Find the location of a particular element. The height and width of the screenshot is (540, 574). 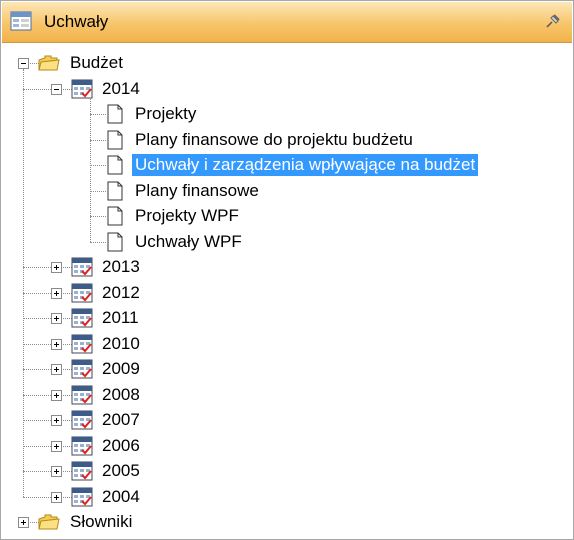

tree-node-document: Projekty is located at coordinates (165, 114).